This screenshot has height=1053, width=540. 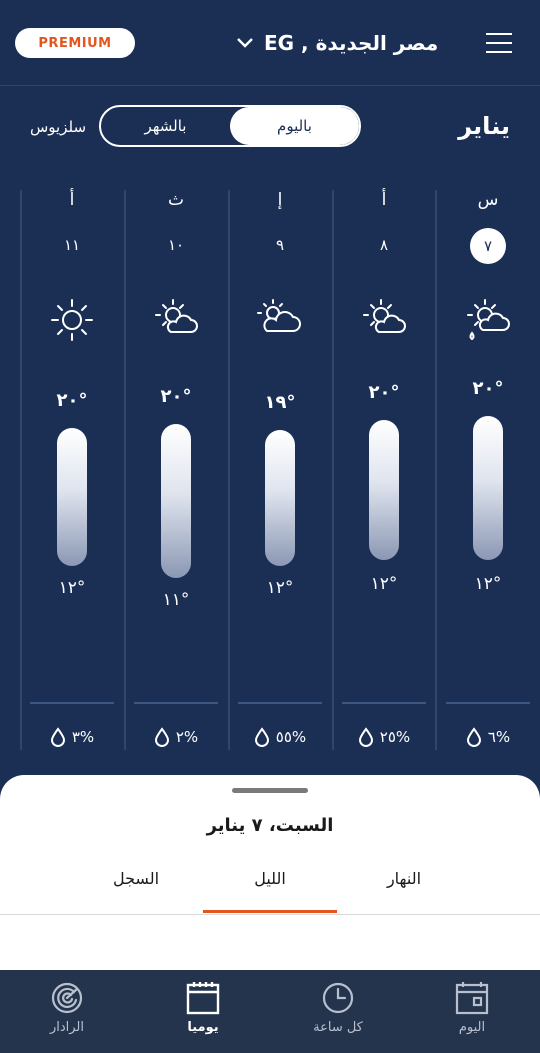 I want to click on weekday-letter: ث, so click(x=175, y=200).